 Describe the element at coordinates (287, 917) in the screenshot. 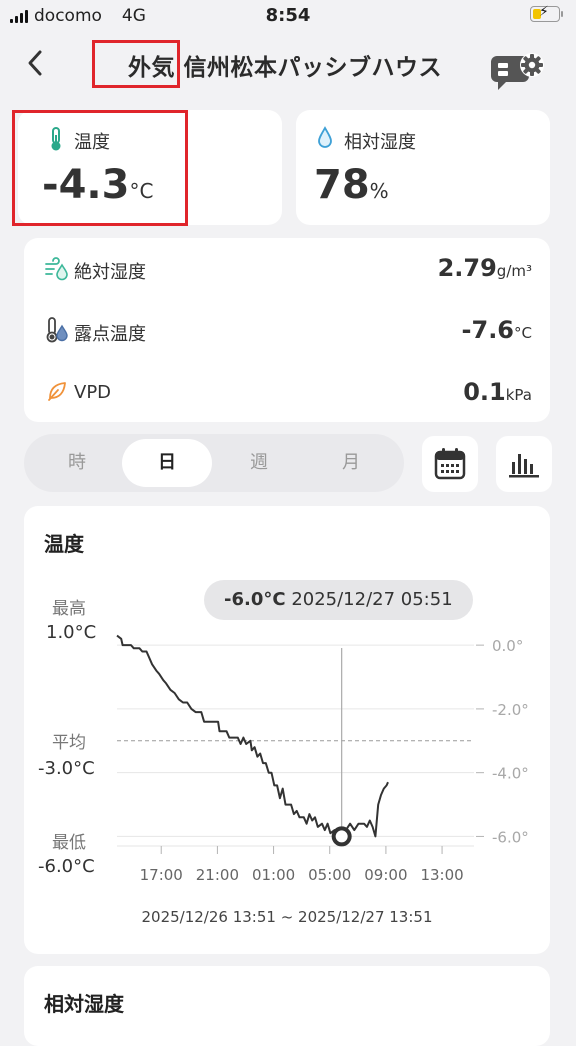

I see `date-range: 2025/12/26 13:51 ~ 2025/12/27 13:51` at that location.